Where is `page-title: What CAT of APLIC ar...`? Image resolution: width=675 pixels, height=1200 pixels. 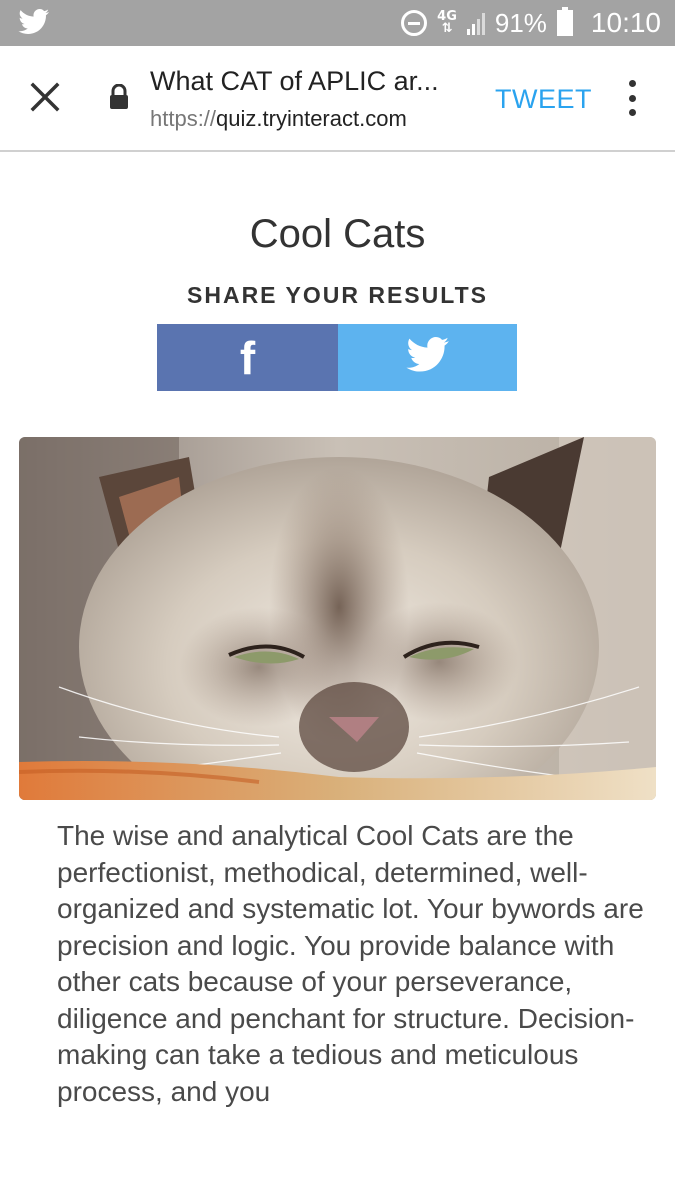
page-title: What CAT of APLIC ar... is located at coordinates (294, 81).